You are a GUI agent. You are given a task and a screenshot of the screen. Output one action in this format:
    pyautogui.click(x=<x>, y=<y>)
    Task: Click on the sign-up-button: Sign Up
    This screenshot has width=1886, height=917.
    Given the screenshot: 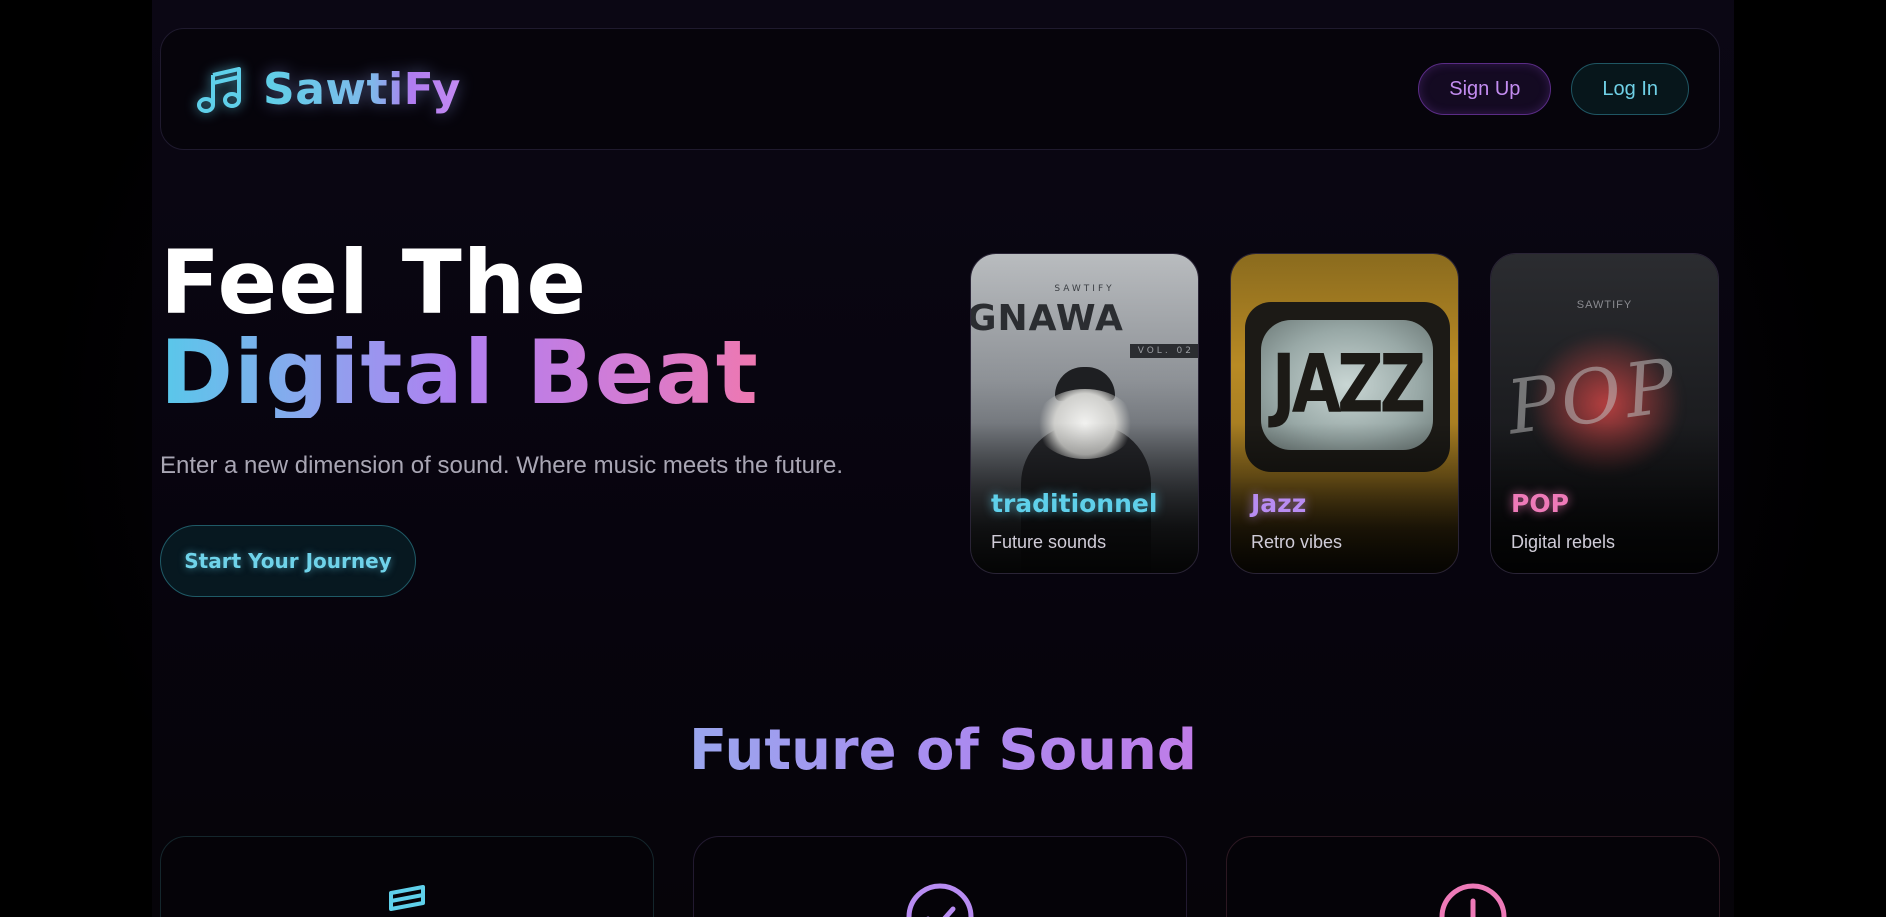 What is the action you would take?
    pyautogui.click(x=1485, y=89)
    